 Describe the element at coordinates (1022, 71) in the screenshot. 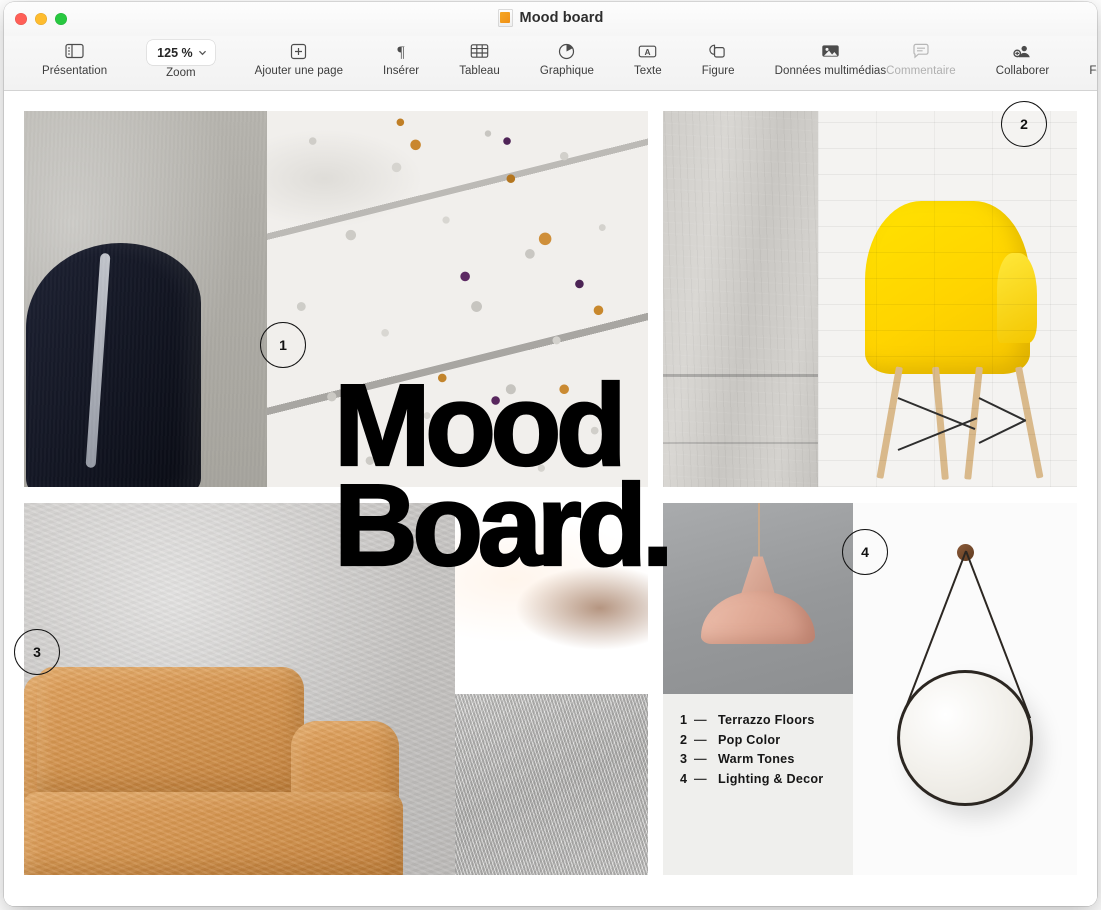

I see `toolbar-label-collaborate: Collaborer` at that location.